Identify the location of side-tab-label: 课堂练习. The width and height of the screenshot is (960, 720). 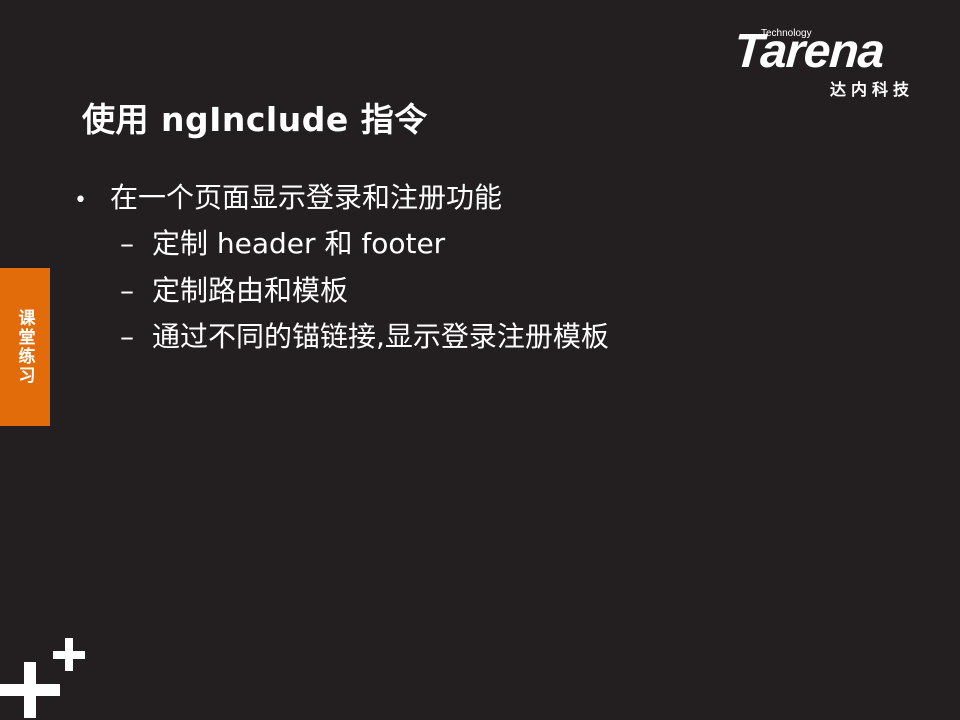
(24, 347).